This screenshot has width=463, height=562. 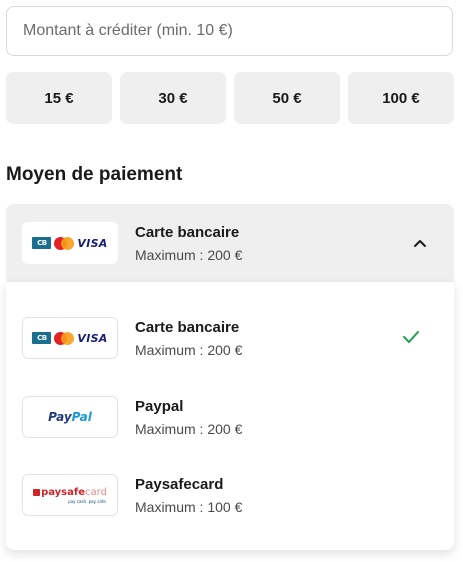 What do you see at coordinates (179, 484) in the screenshot?
I see `option-name: Paysafecard` at bounding box center [179, 484].